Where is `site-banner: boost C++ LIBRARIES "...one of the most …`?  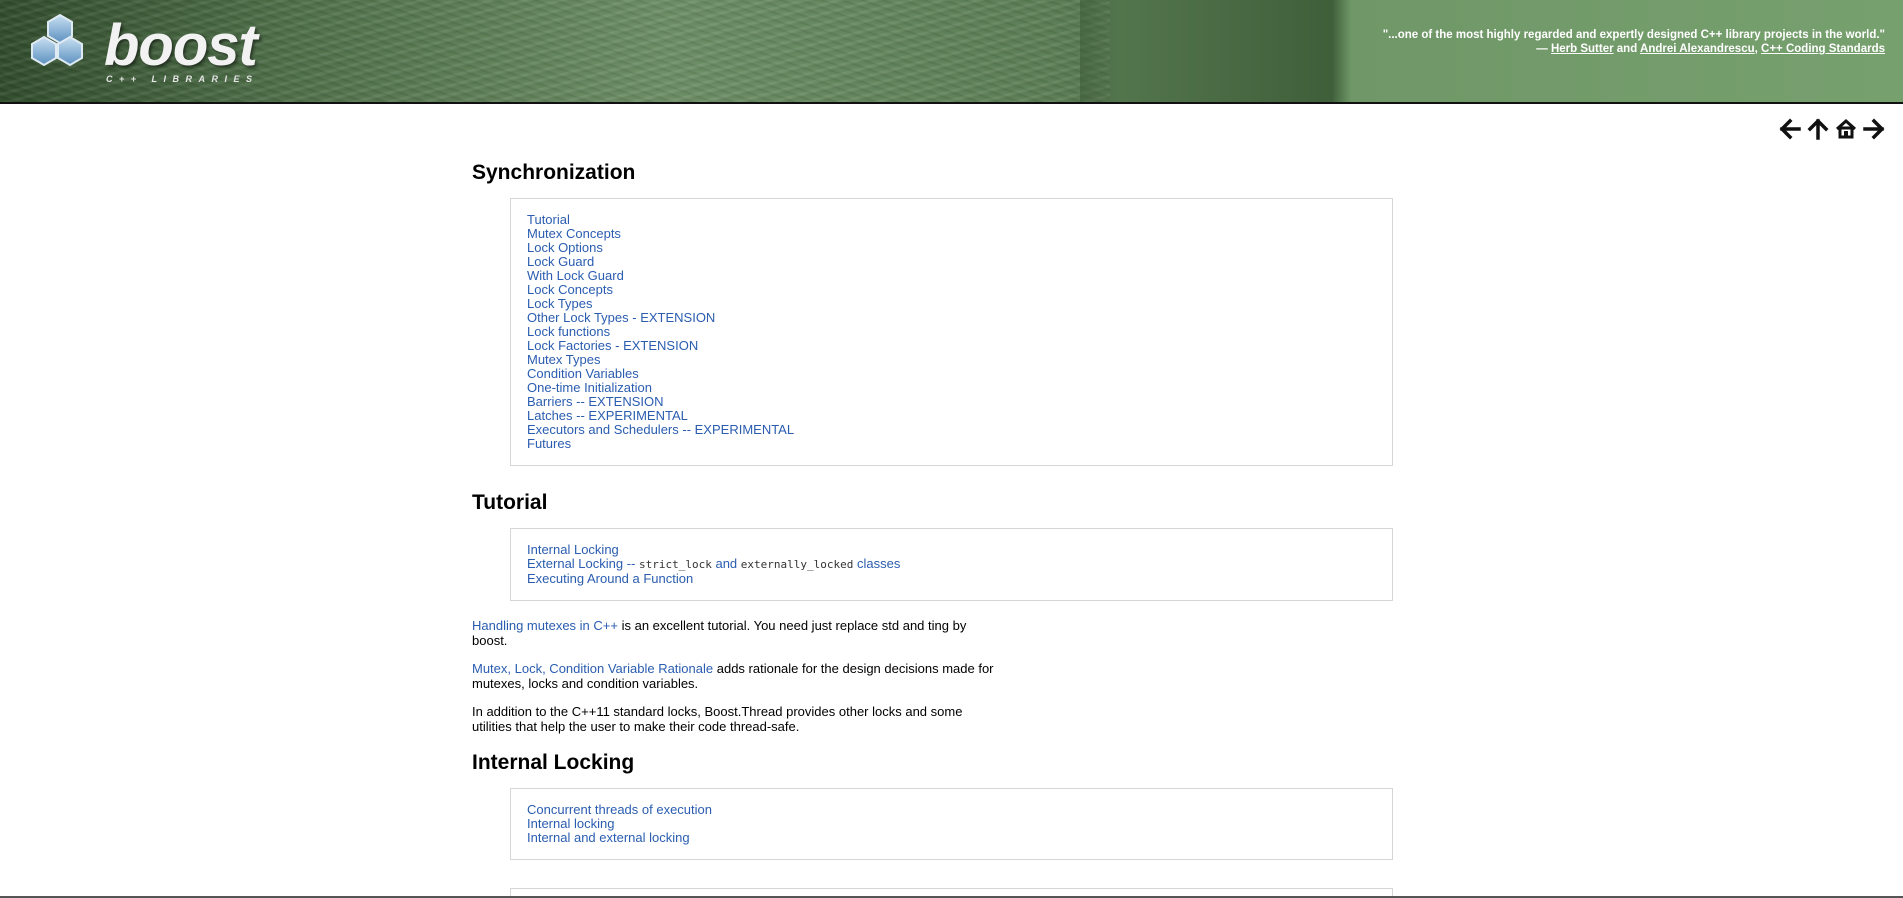 site-banner: boost C++ LIBRARIES "...one of the most … is located at coordinates (951, 52).